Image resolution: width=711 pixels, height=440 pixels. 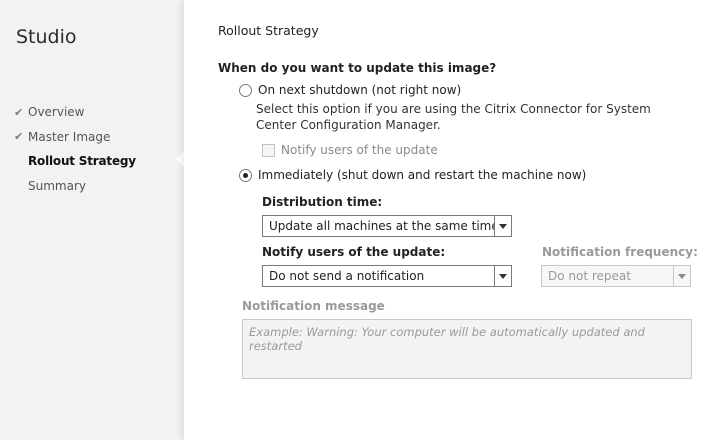 I want to click on radio-next-shutdown: On next shutdown (not right now), so click(x=350, y=90).